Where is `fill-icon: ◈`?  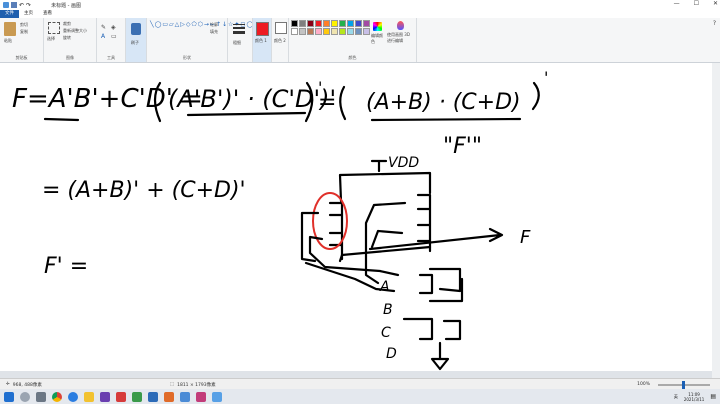 fill-icon: ◈ is located at coordinates (113, 27).